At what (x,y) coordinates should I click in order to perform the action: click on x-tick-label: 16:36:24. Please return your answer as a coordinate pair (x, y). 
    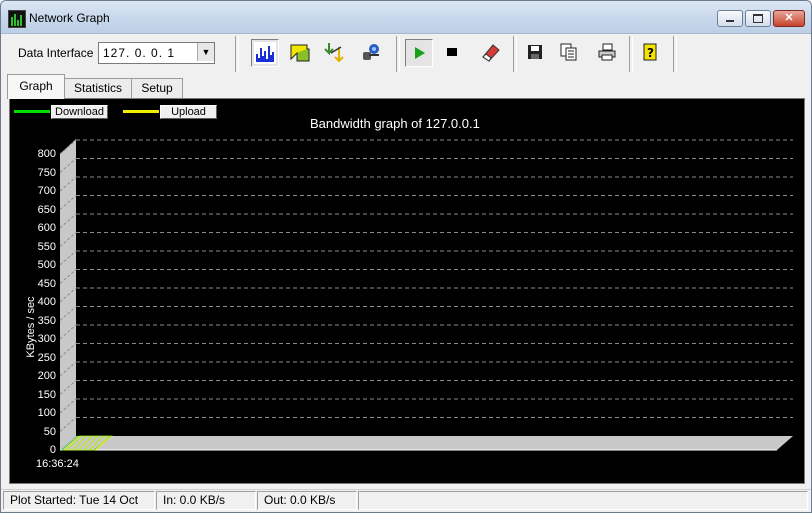
    Looking at the image, I should click on (57, 464).